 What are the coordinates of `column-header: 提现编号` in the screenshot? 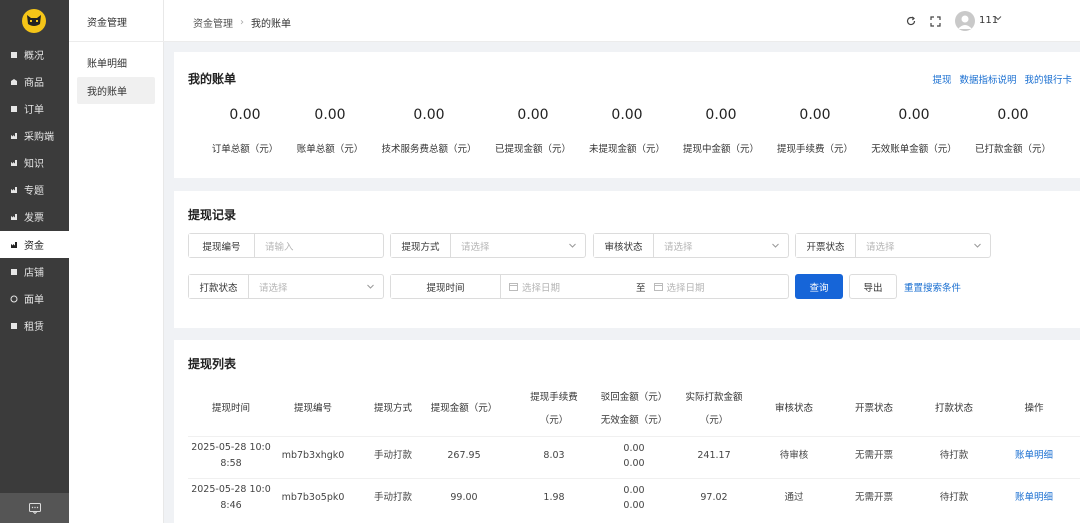 It's located at (312, 408).